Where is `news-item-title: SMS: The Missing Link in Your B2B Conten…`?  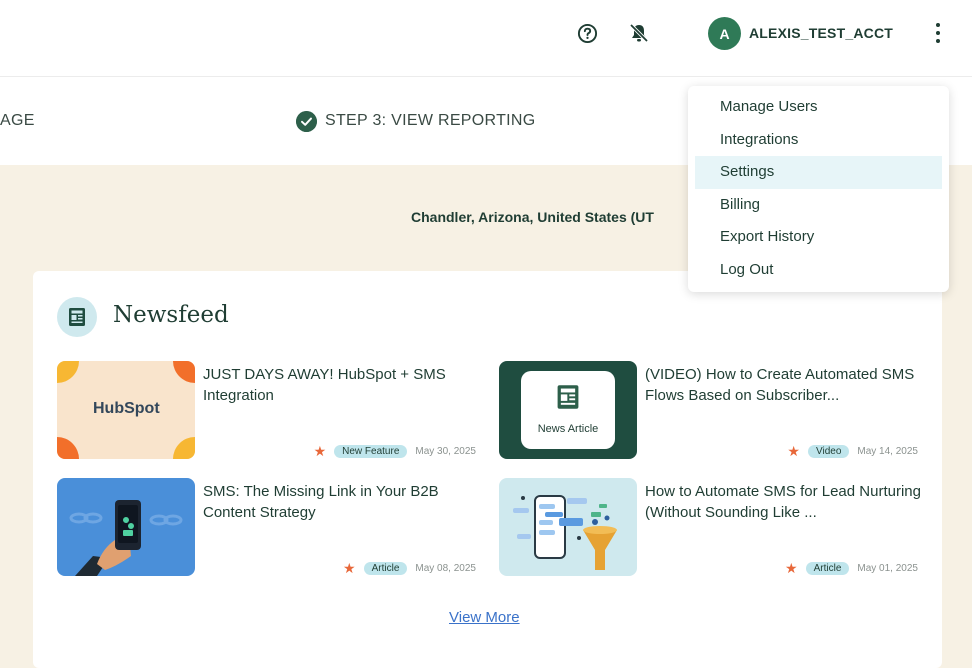 news-item-title: SMS: The Missing Link in Your B2B Conten… is located at coordinates (343, 502).